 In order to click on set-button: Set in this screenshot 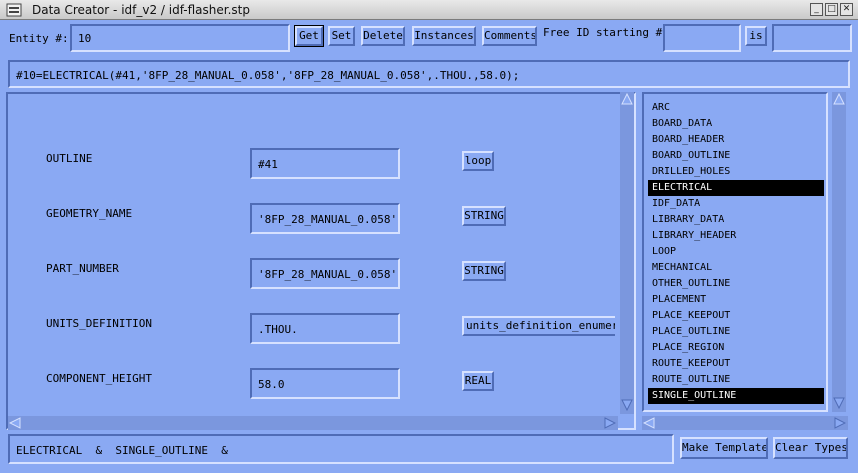, I will do `click(341, 36)`.